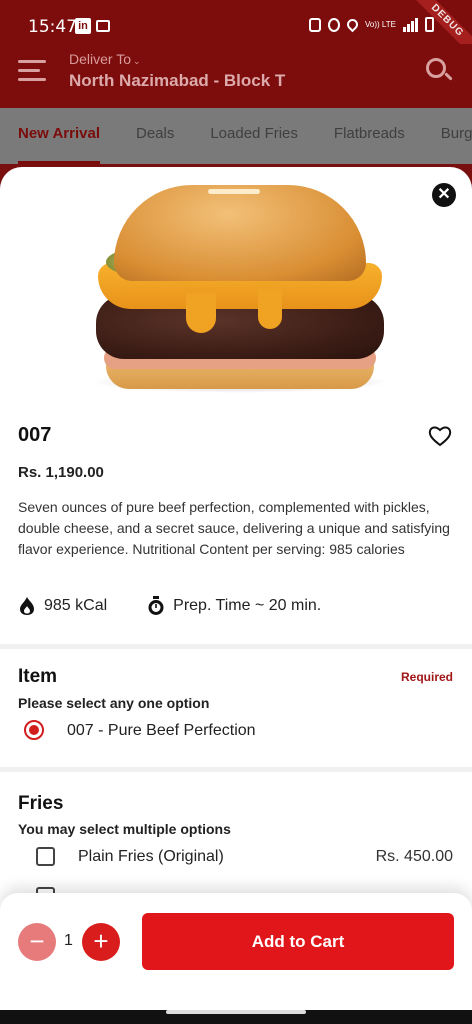 The width and height of the screenshot is (472, 1024). Describe the element at coordinates (155, 136) in the screenshot. I see `tab-deals: Deals` at that location.